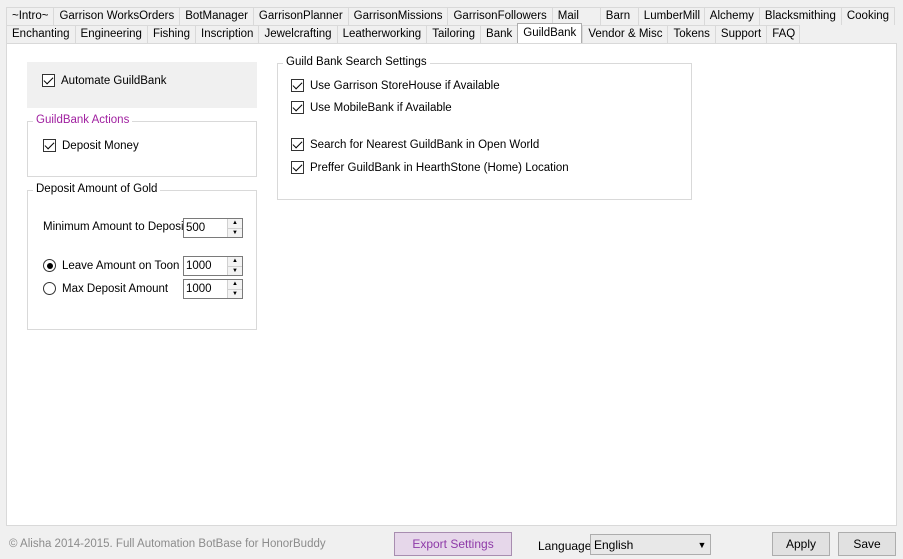 Image resolution: width=903 pixels, height=559 pixels. Describe the element at coordinates (171, 34) in the screenshot. I see `tab-fishing: Fishing` at that location.